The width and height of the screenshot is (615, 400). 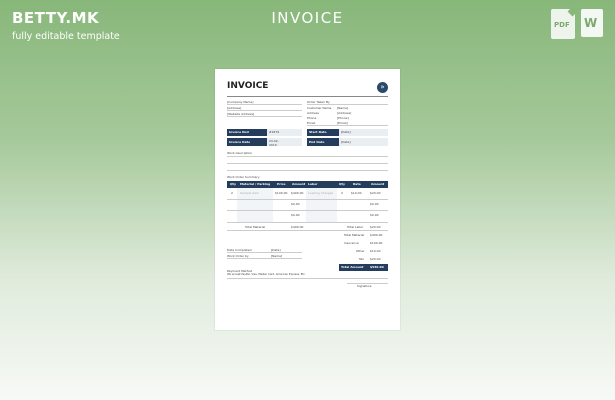 I want to click on end-date-label-cell: End Date, so click(x=323, y=142).